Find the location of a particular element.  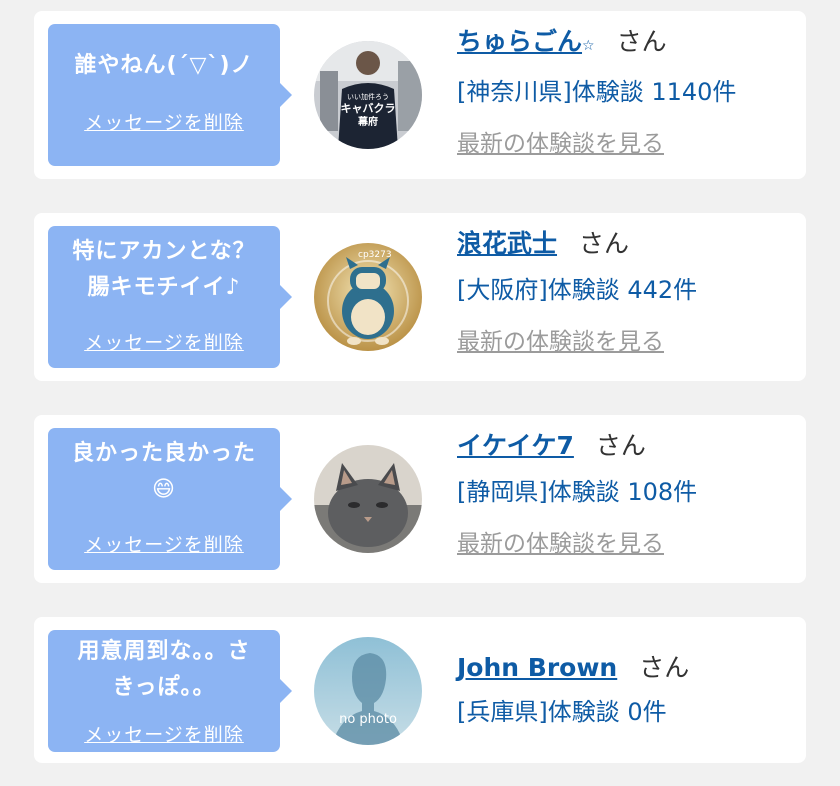

avatar: no photo is located at coordinates (368, 691).